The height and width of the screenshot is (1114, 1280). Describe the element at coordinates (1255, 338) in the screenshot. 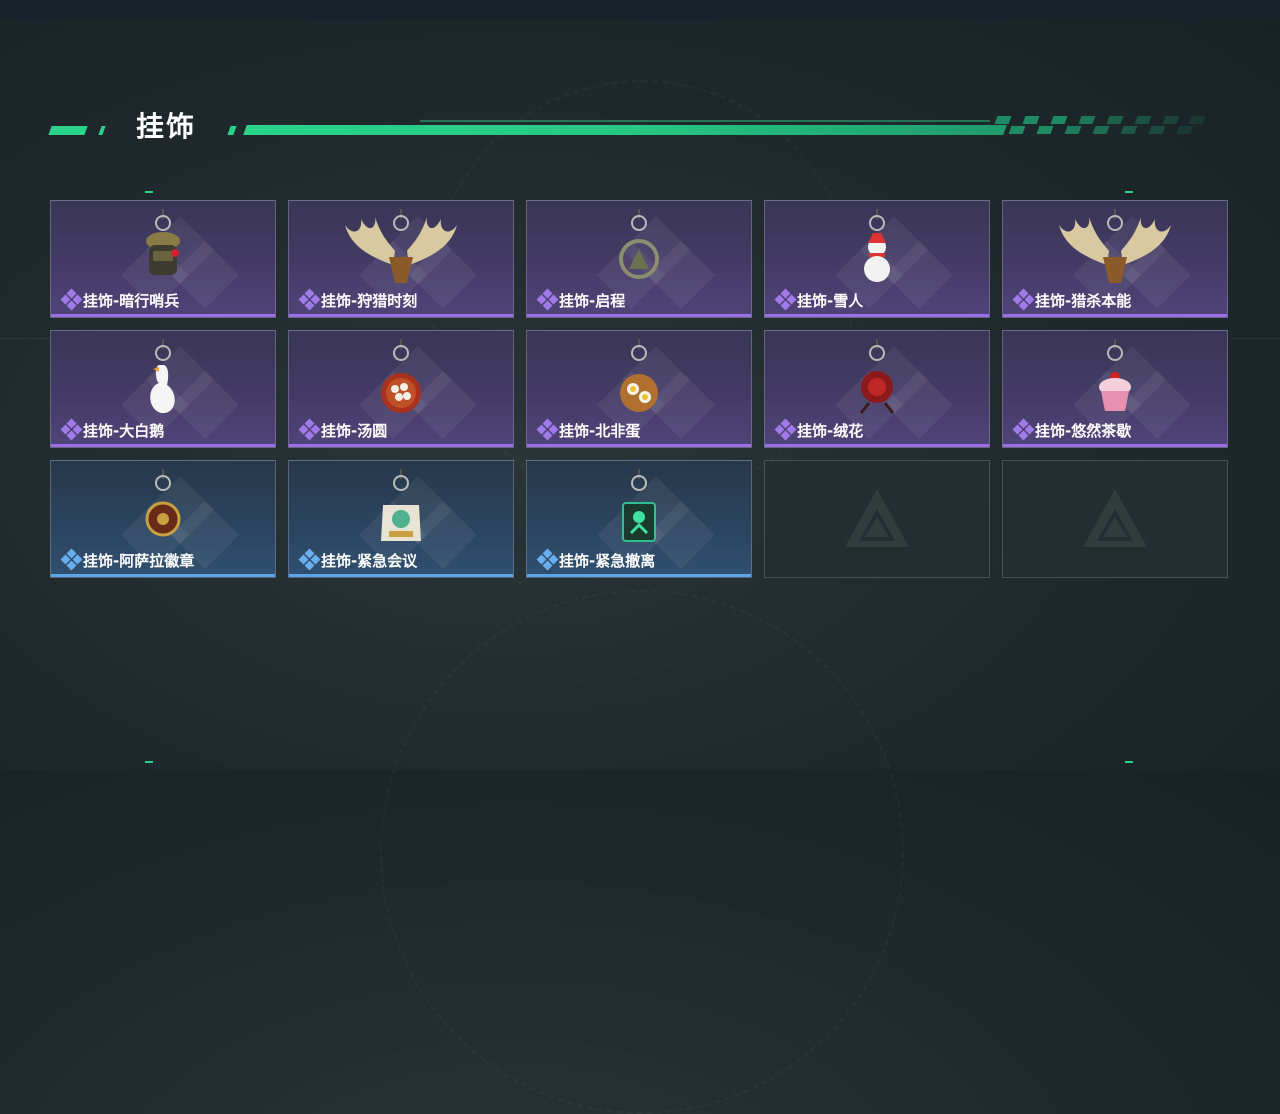

I see `right-divider` at that location.